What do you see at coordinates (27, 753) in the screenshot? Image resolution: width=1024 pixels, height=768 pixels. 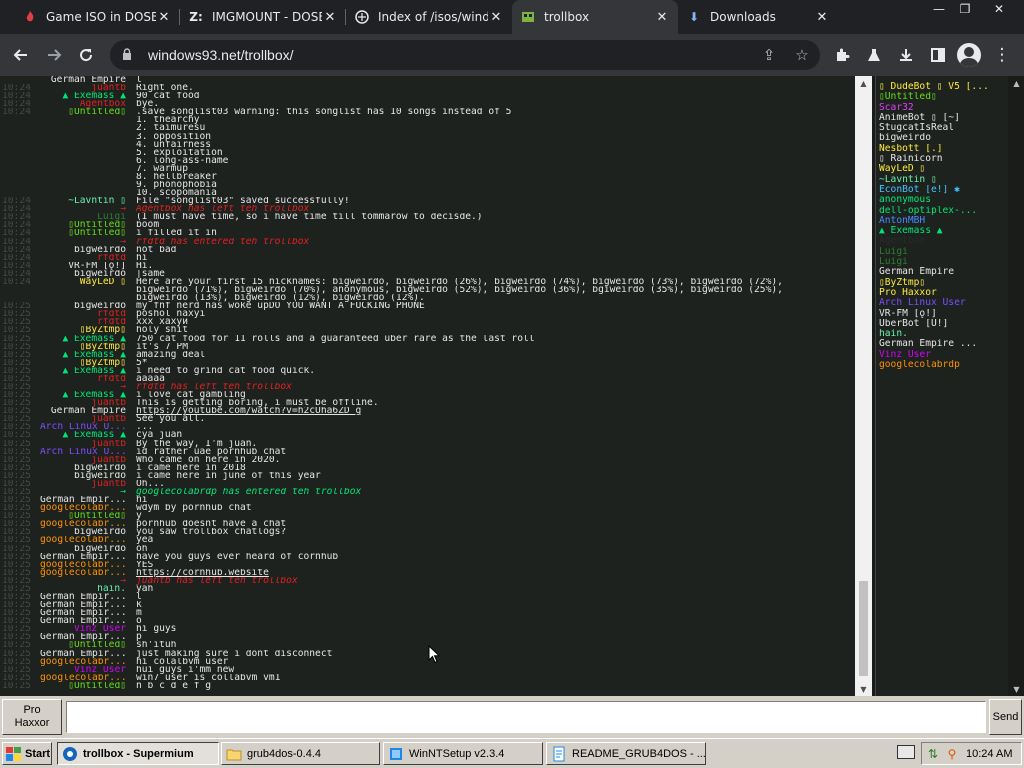 I see `start-button: Start` at bounding box center [27, 753].